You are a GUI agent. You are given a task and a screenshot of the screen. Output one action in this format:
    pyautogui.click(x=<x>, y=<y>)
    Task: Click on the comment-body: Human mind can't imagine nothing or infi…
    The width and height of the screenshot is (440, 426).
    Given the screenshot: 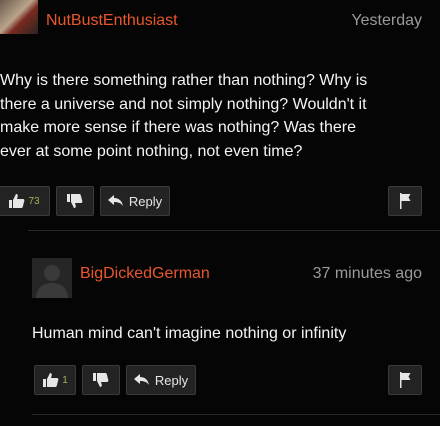 What is the action you would take?
    pyautogui.click(x=232, y=334)
    